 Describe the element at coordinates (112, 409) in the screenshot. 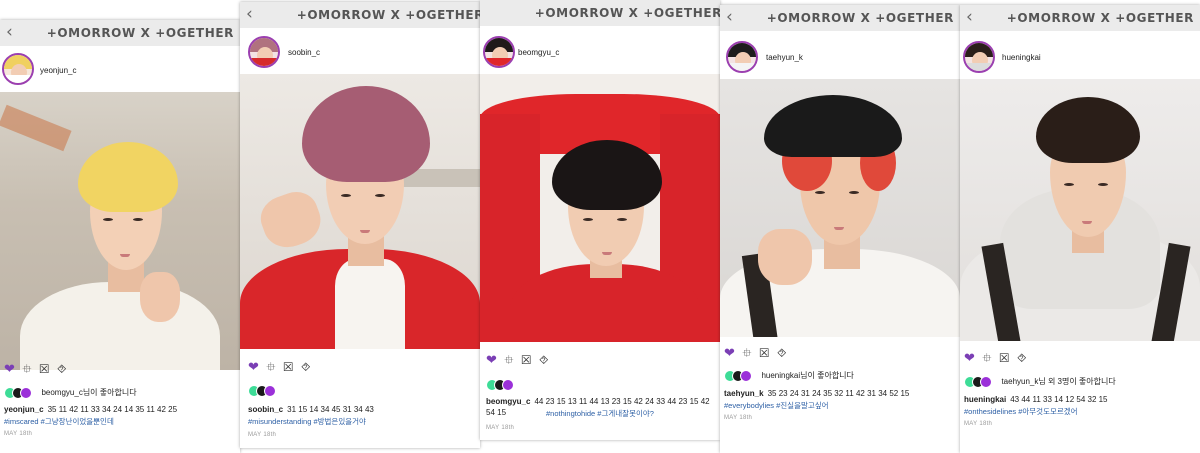

I see `caption-text: 35 11 42 11 33 34 24 14 35 11 42 25` at that location.